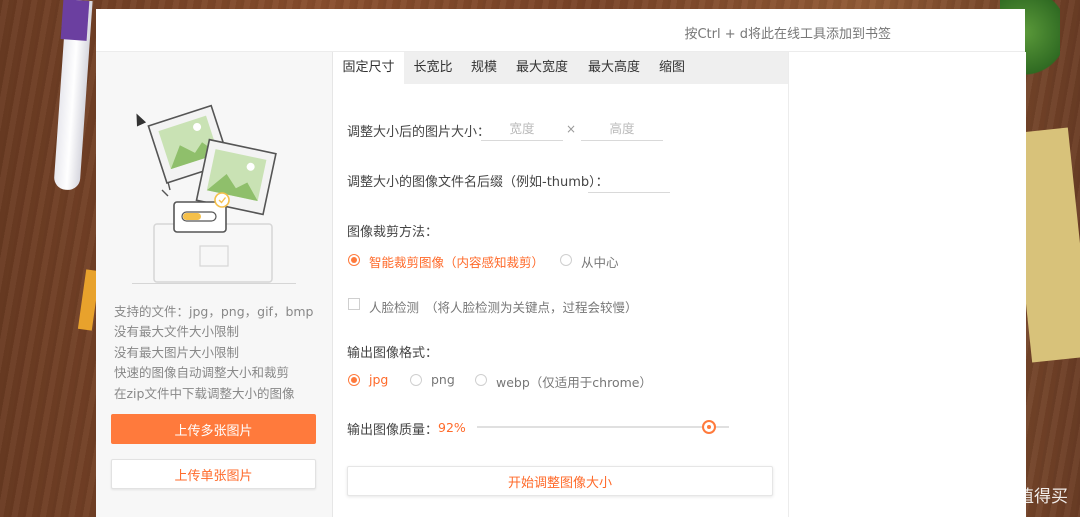 This screenshot has width=1080, height=517. Describe the element at coordinates (1025, 497) in the screenshot. I see `watermark-text: 什么值得买` at that location.